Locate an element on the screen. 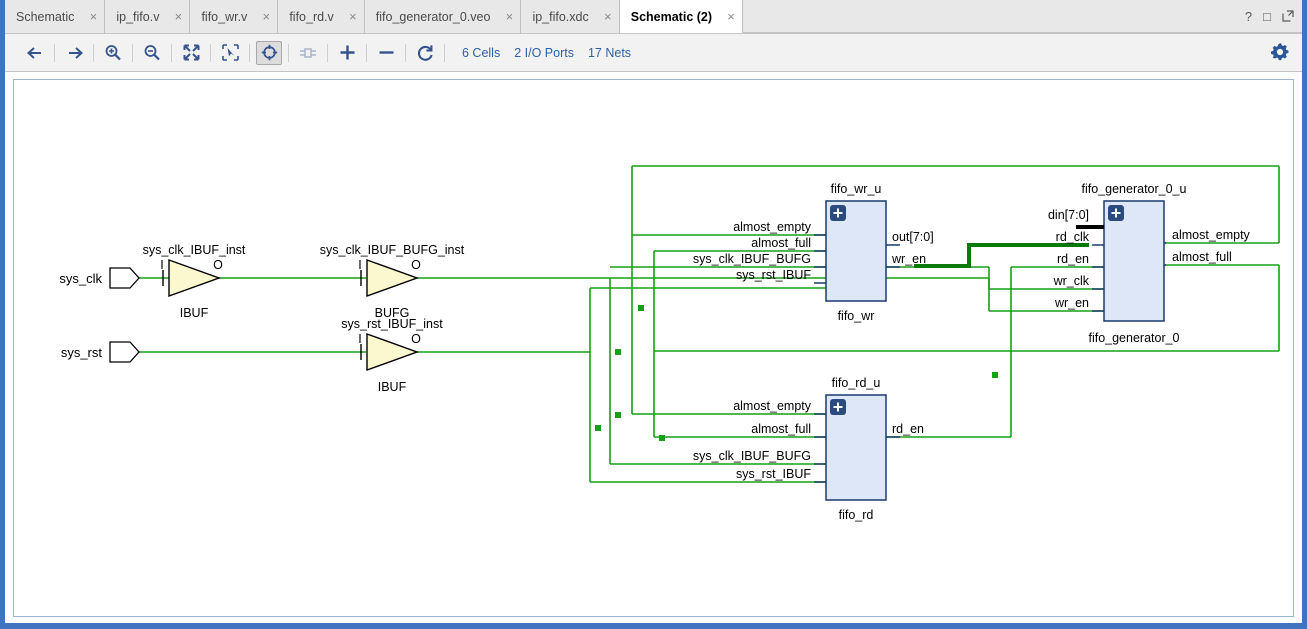 This screenshot has height=629, width=1307. tab-fifo-generator-veo: fifo_generator_0.veo × is located at coordinates (443, 16).